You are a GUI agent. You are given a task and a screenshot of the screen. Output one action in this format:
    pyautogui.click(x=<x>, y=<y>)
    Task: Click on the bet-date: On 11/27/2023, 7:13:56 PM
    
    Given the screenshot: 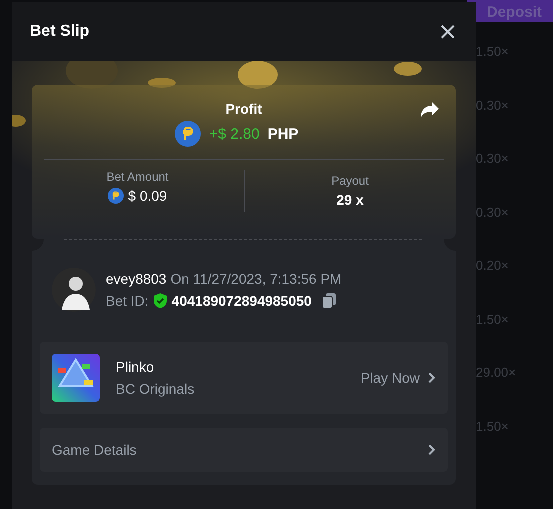 What is the action you would take?
    pyautogui.click(x=256, y=279)
    